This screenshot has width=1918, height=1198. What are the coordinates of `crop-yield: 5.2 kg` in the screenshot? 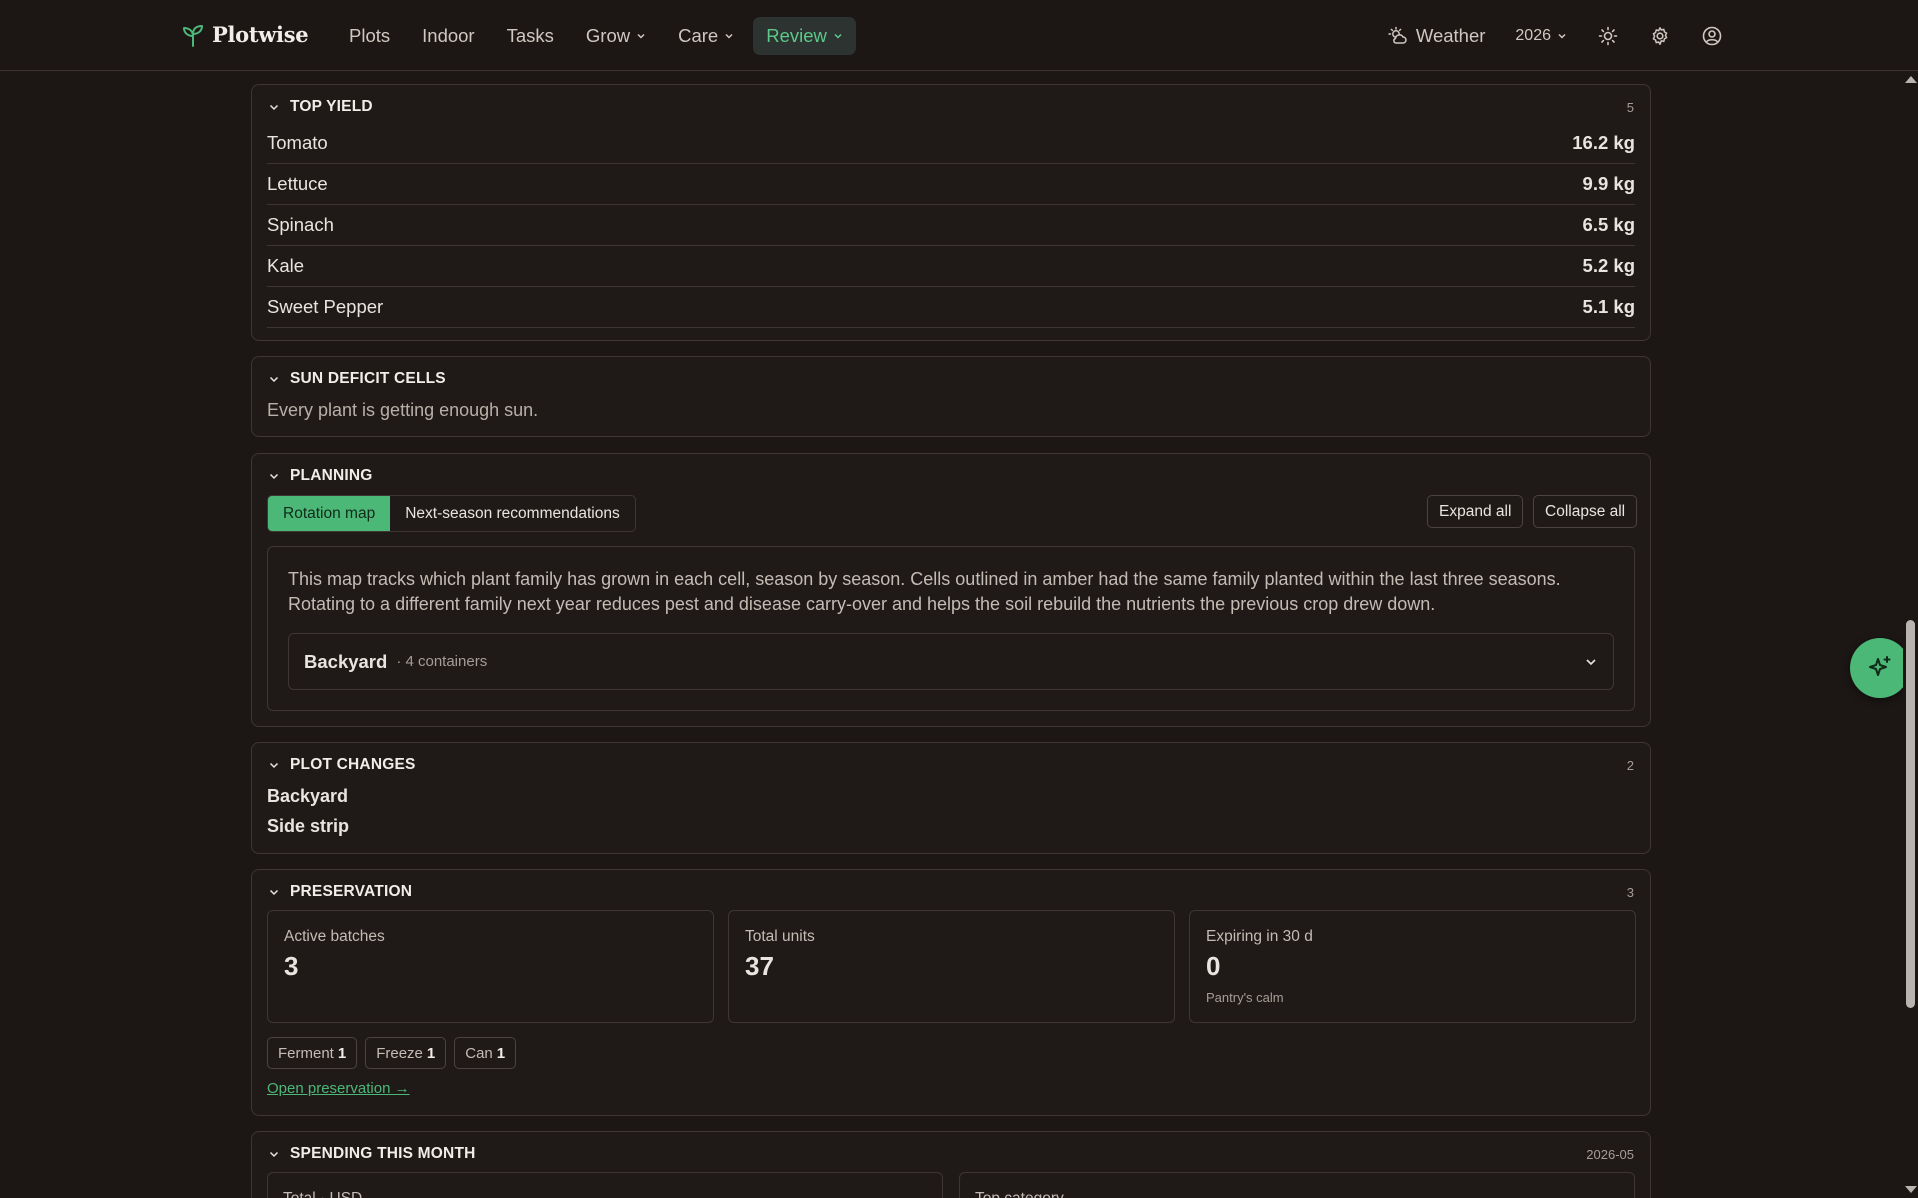 It's located at (1608, 265).